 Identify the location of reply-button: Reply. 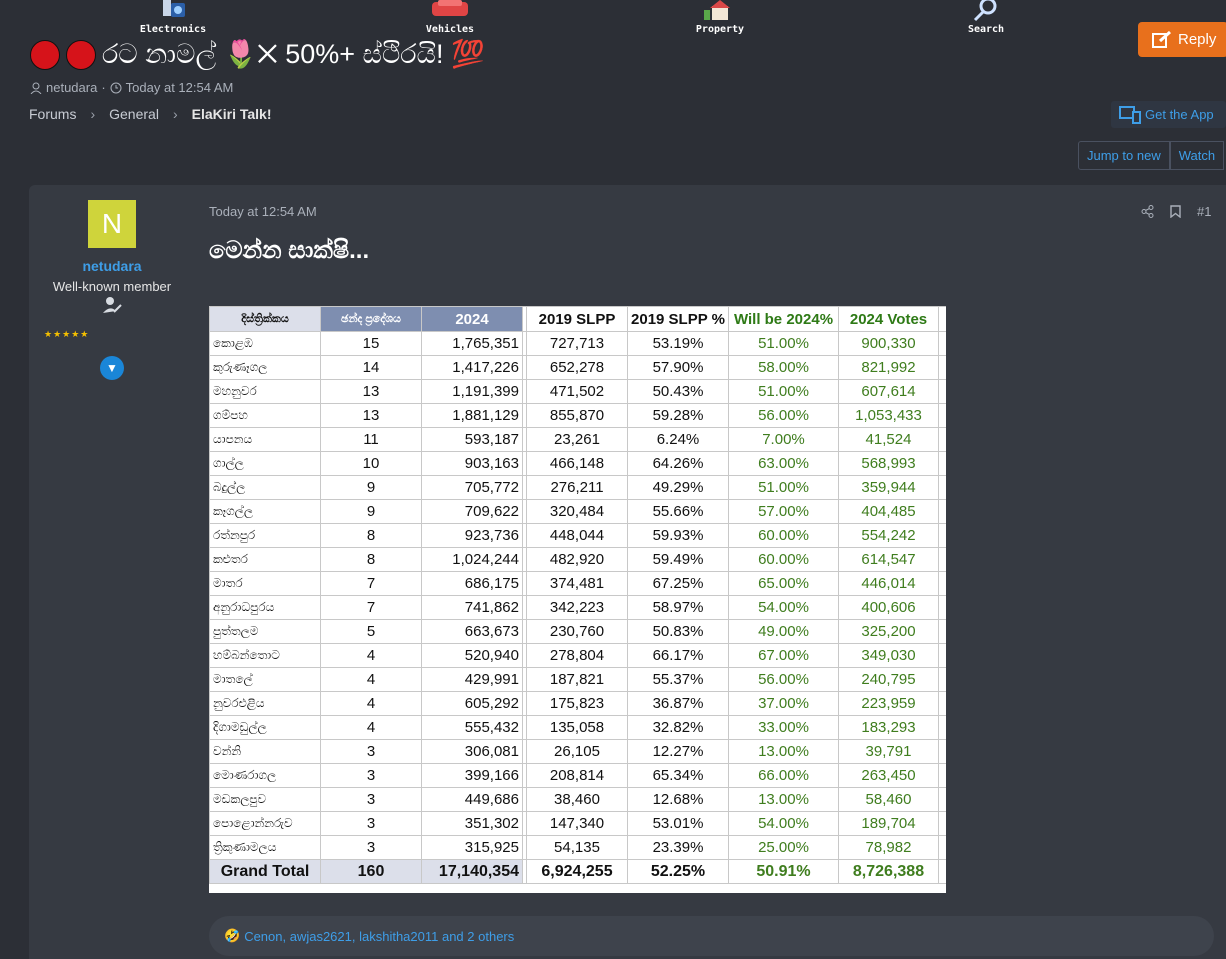
(1182, 39).